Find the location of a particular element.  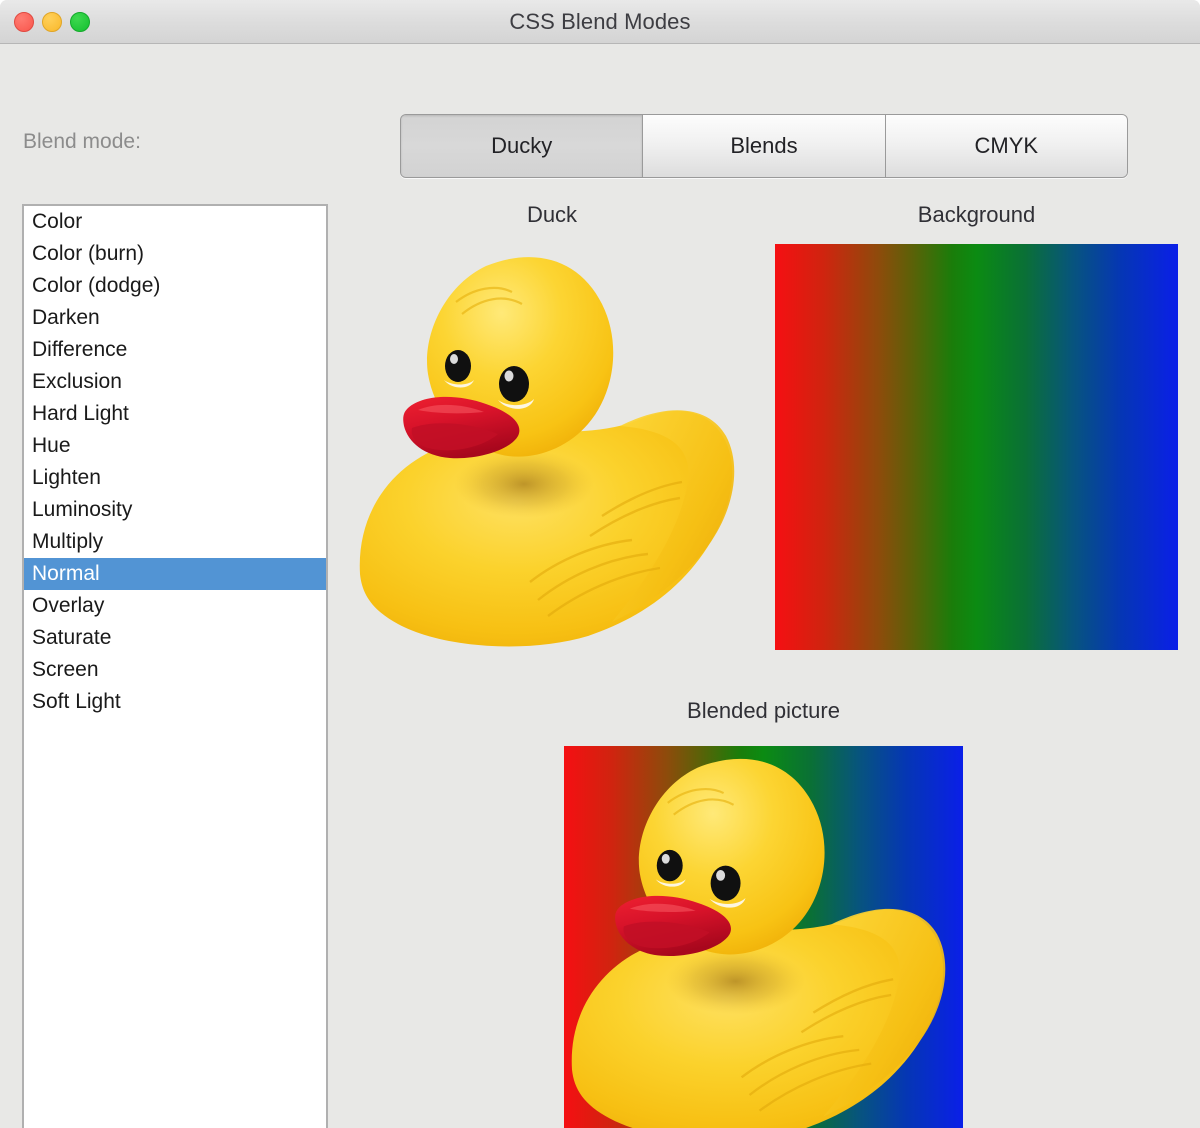

list-item: Soft Light is located at coordinates (175, 702).